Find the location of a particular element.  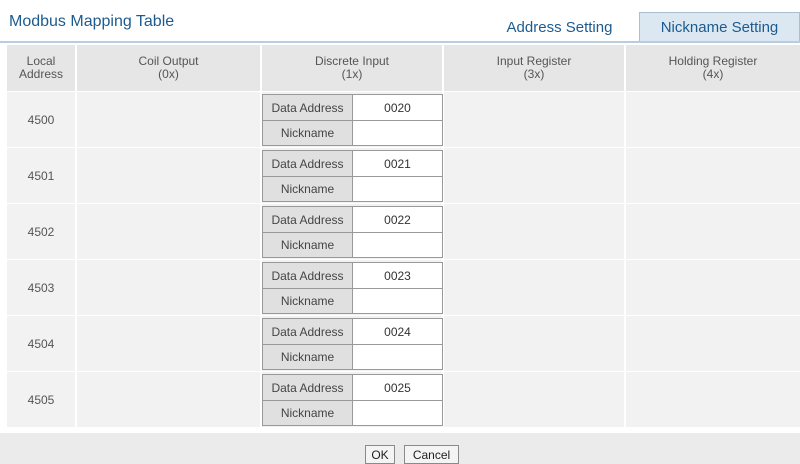

local-address-cell: 4504 is located at coordinates (42, 343).